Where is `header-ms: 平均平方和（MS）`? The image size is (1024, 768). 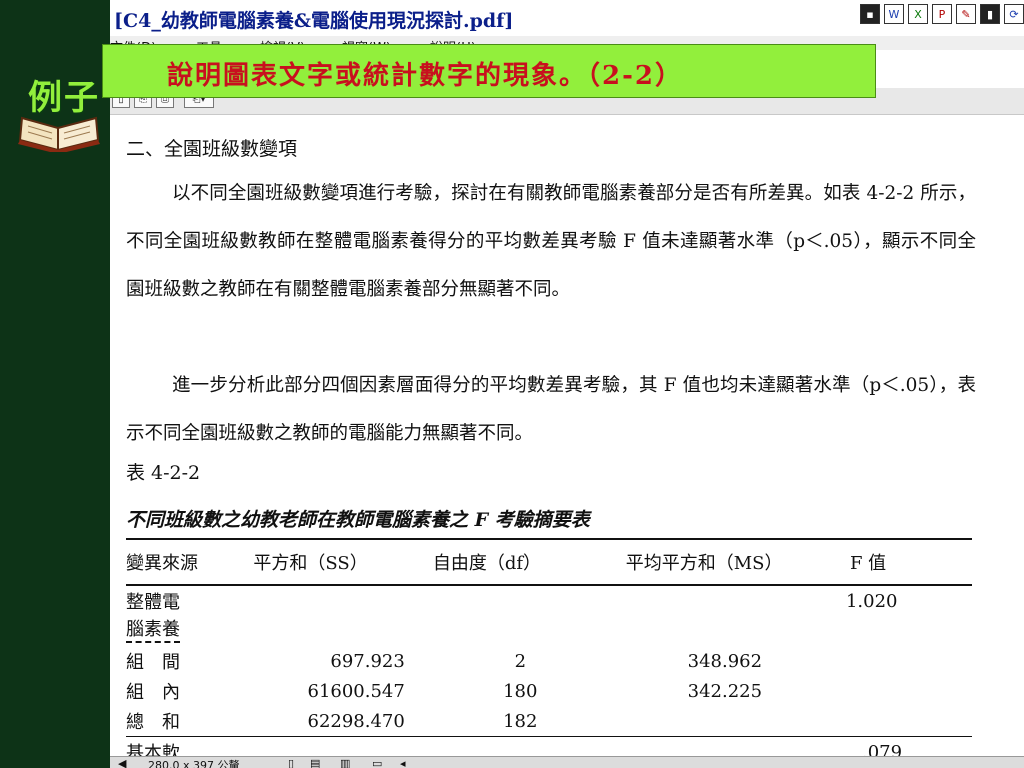
header-ms: 平均平方和（MS） is located at coordinates (724, 562).